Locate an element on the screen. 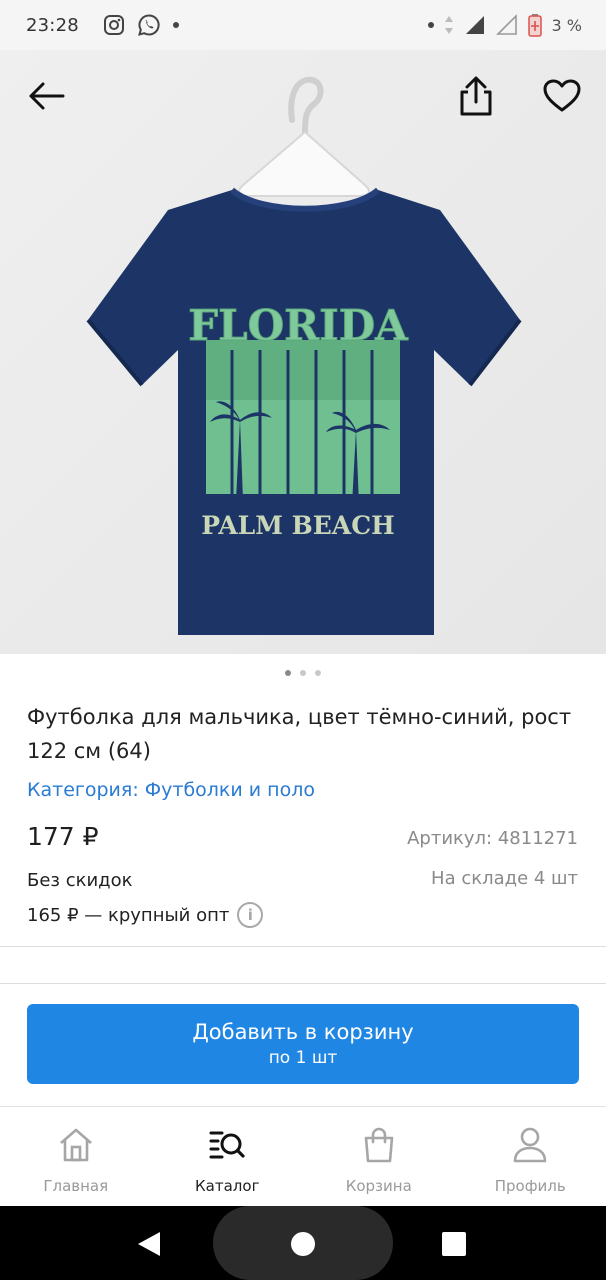  favorite-button is located at coordinates (562, 96).